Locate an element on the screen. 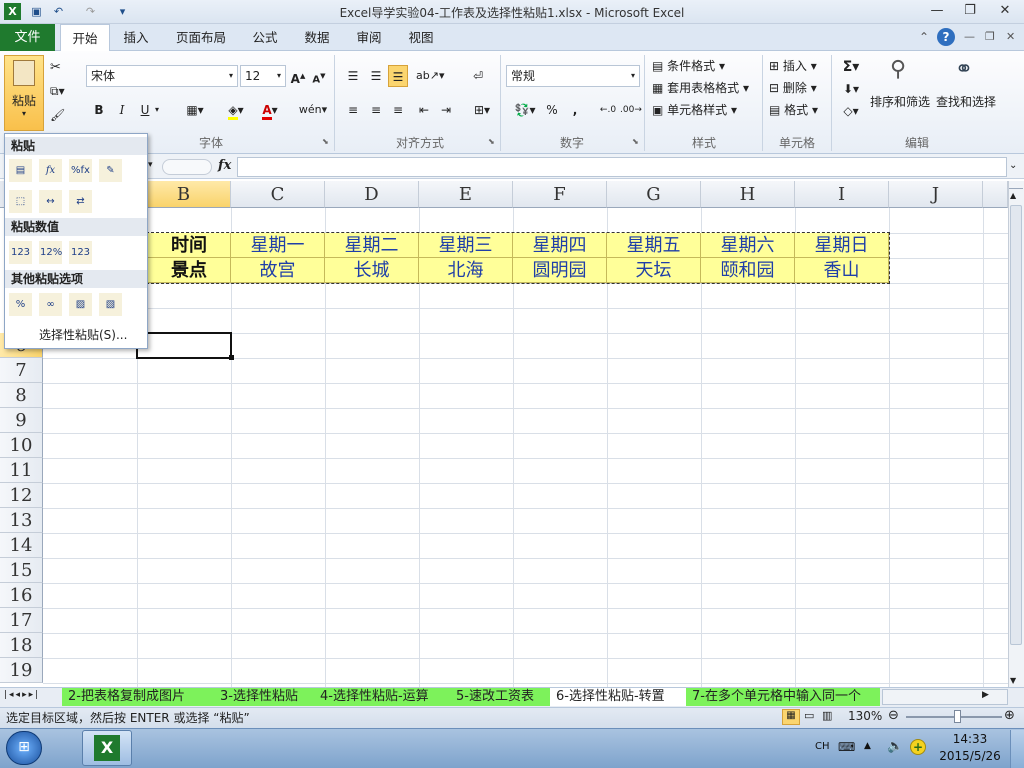  column-header-g: G is located at coordinates (654, 194).